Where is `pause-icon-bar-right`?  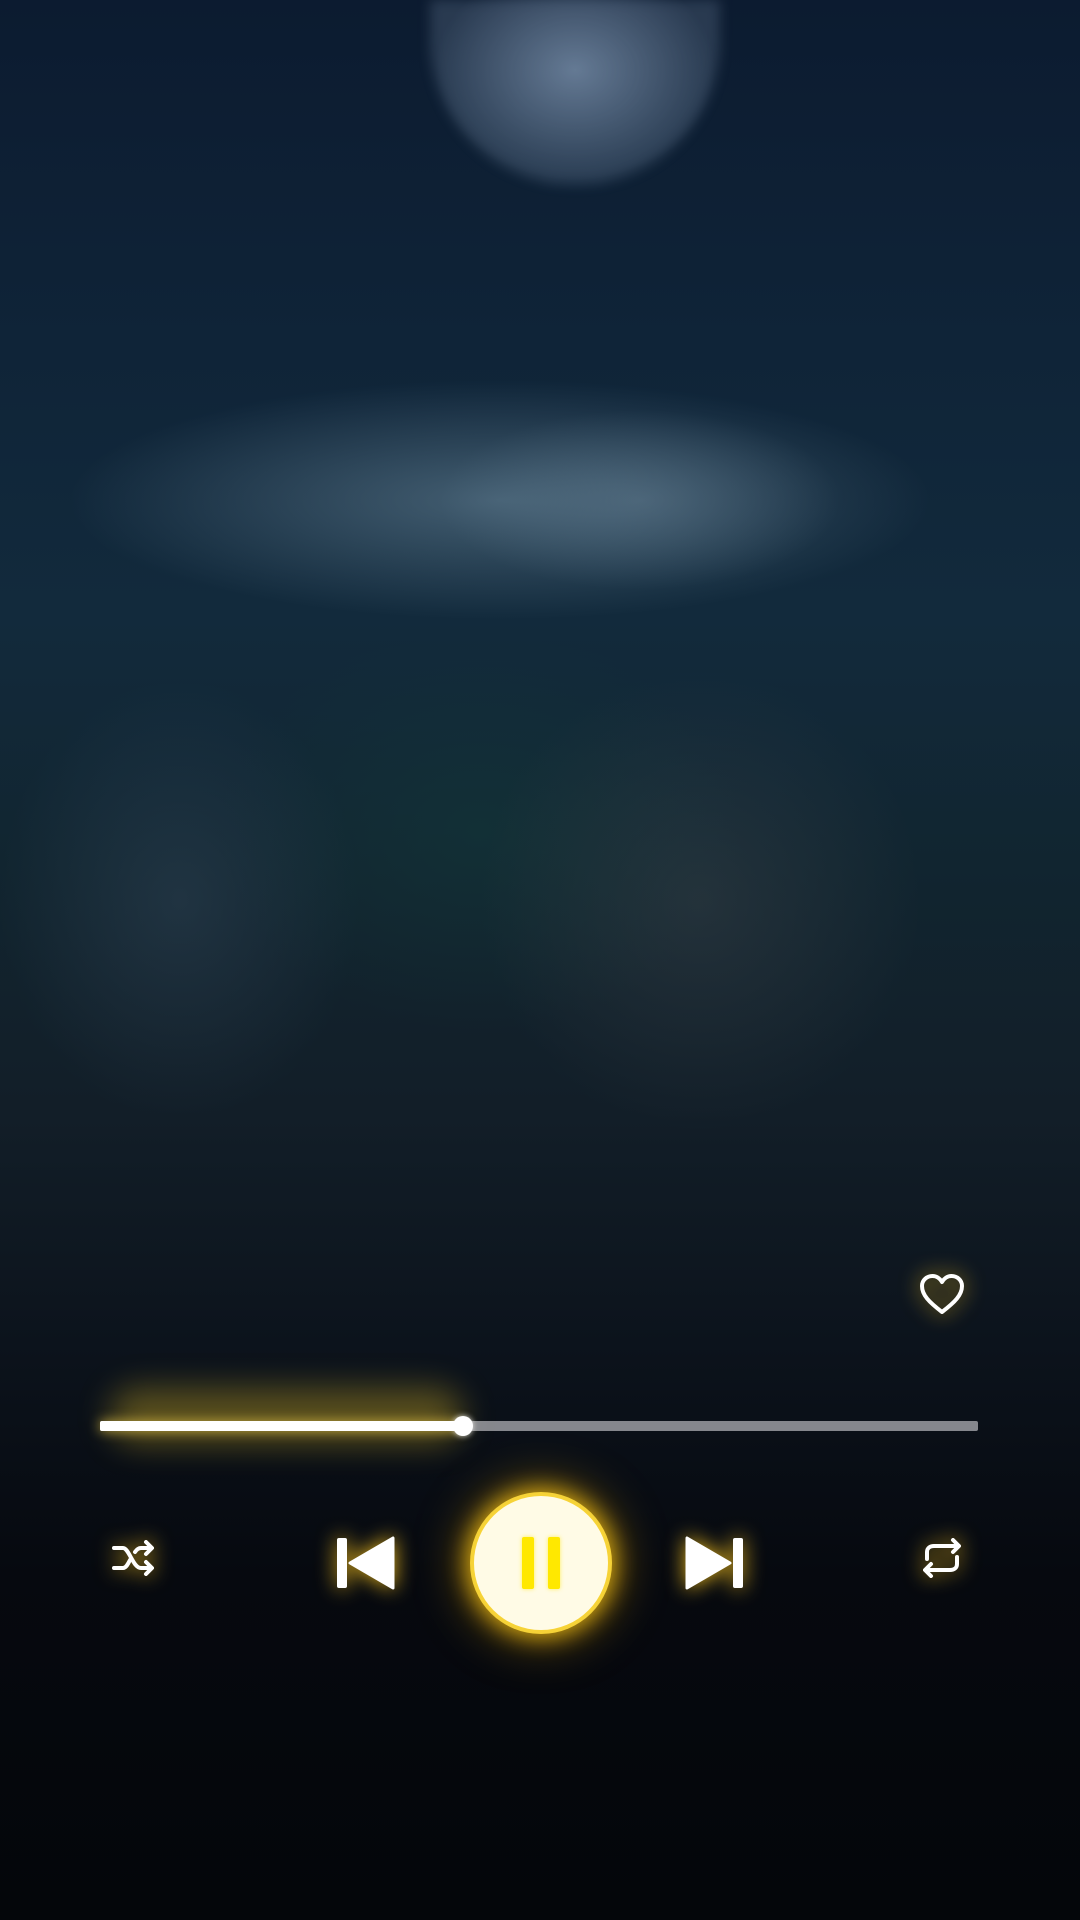
pause-icon-bar-right is located at coordinates (554, 1563).